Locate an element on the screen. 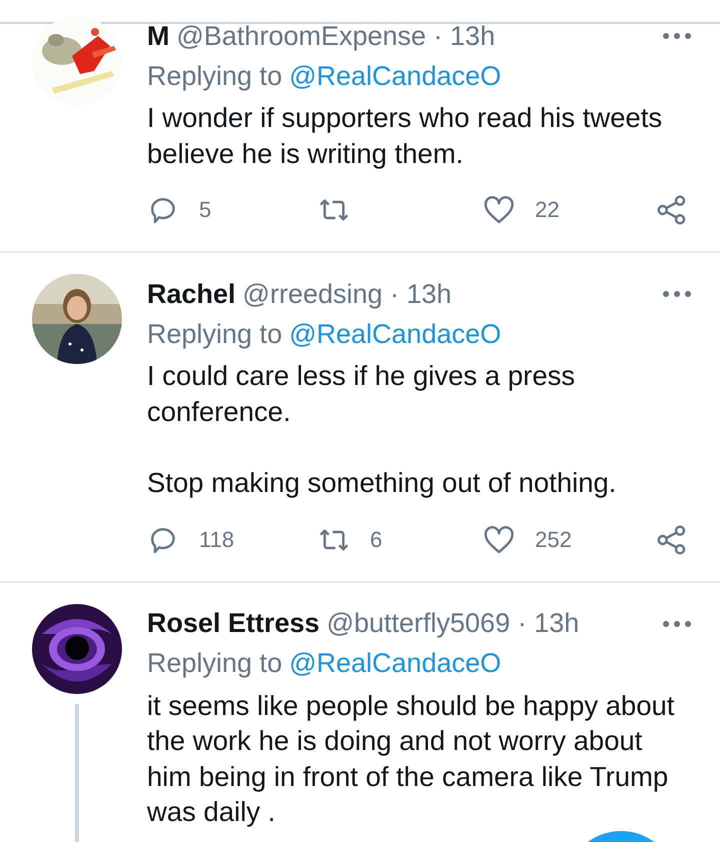 The image size is (720, 842). tweet-text: I could care less if he gives a press conference. is located at coordinates (361, 393).